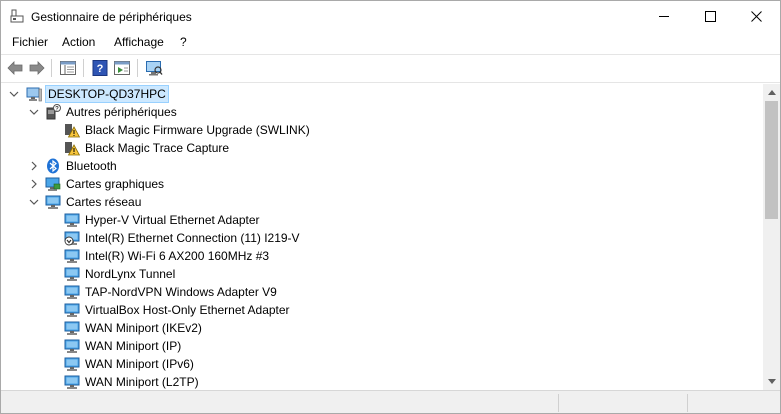 The width and height of the screenshot is (781, 414). What do you see at coordinates (382, 202) in the screenshot?
I see `tree-category-network-adapters: Cartes réseau` at bounding box center [382, 202].